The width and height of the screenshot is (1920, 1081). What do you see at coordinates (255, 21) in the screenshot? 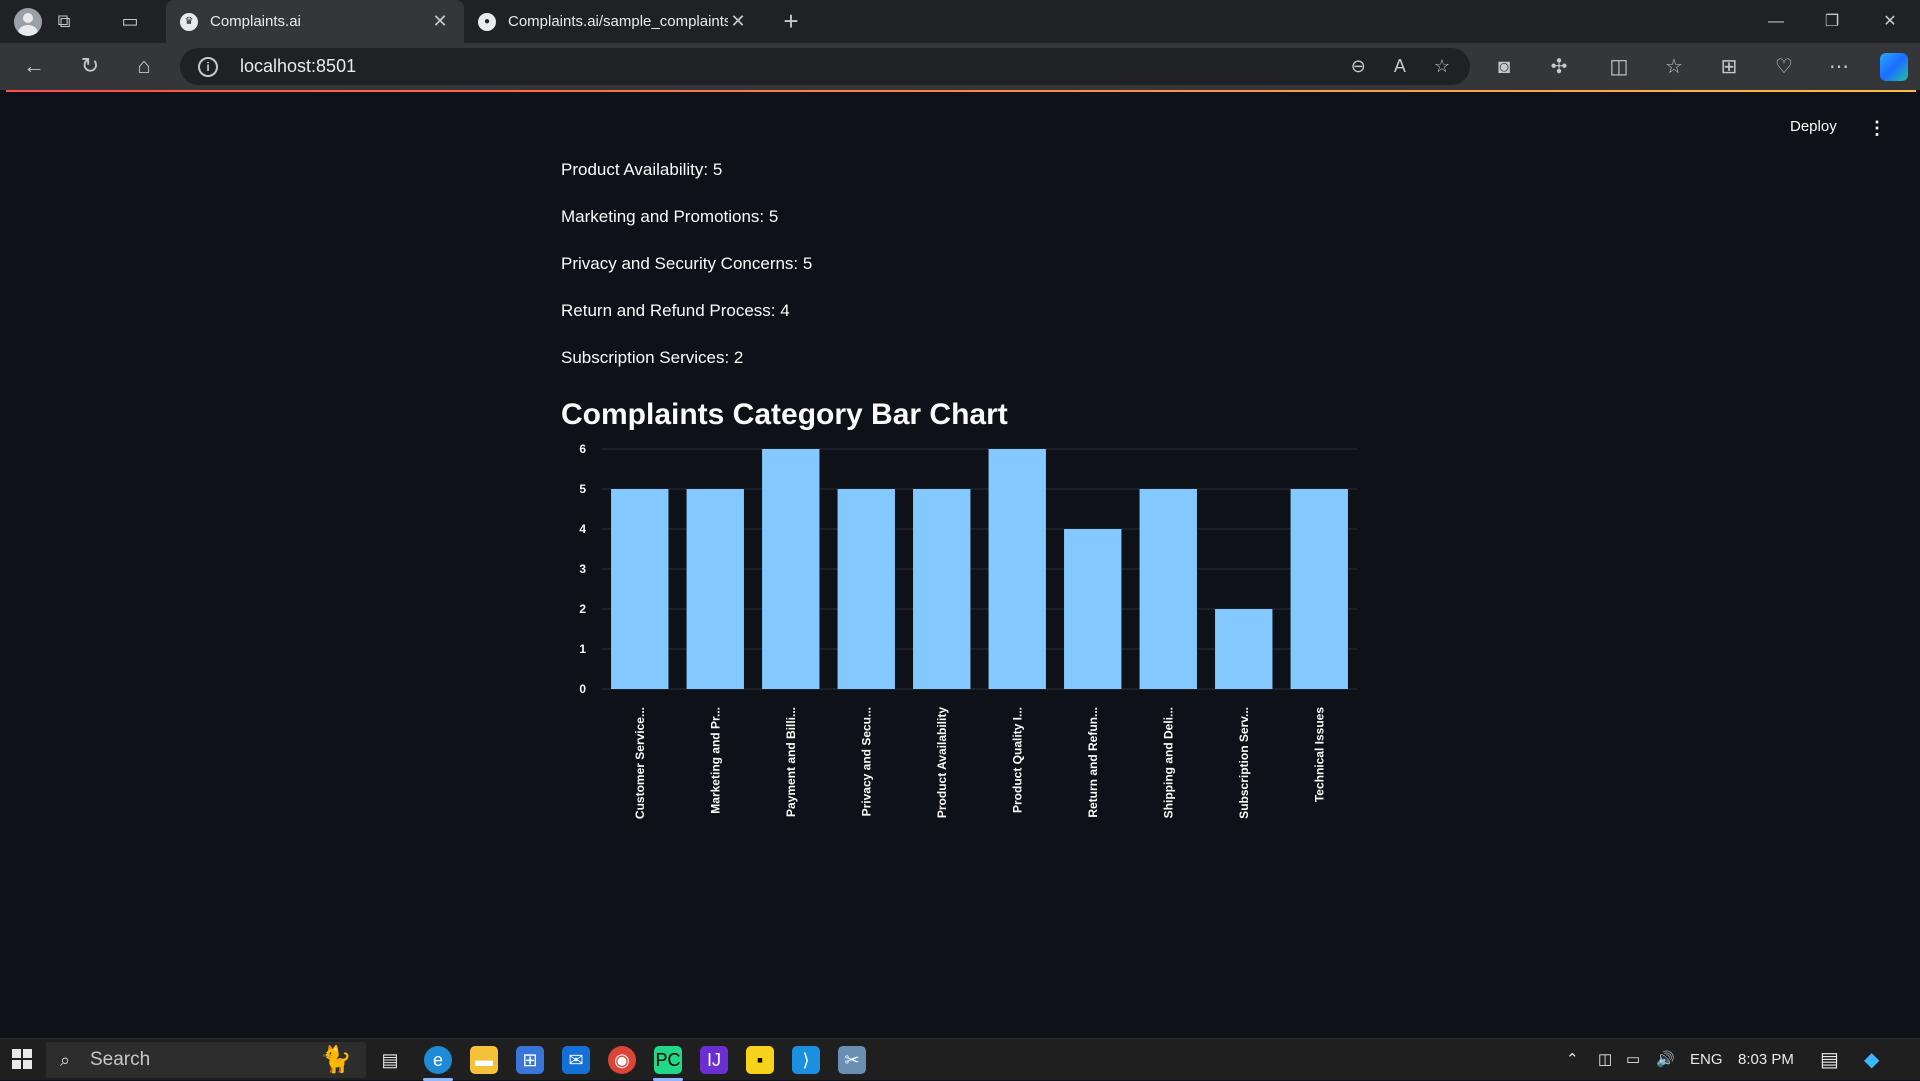
I see `tab-title: Complaints.ai` at bounding box center [255, 21].